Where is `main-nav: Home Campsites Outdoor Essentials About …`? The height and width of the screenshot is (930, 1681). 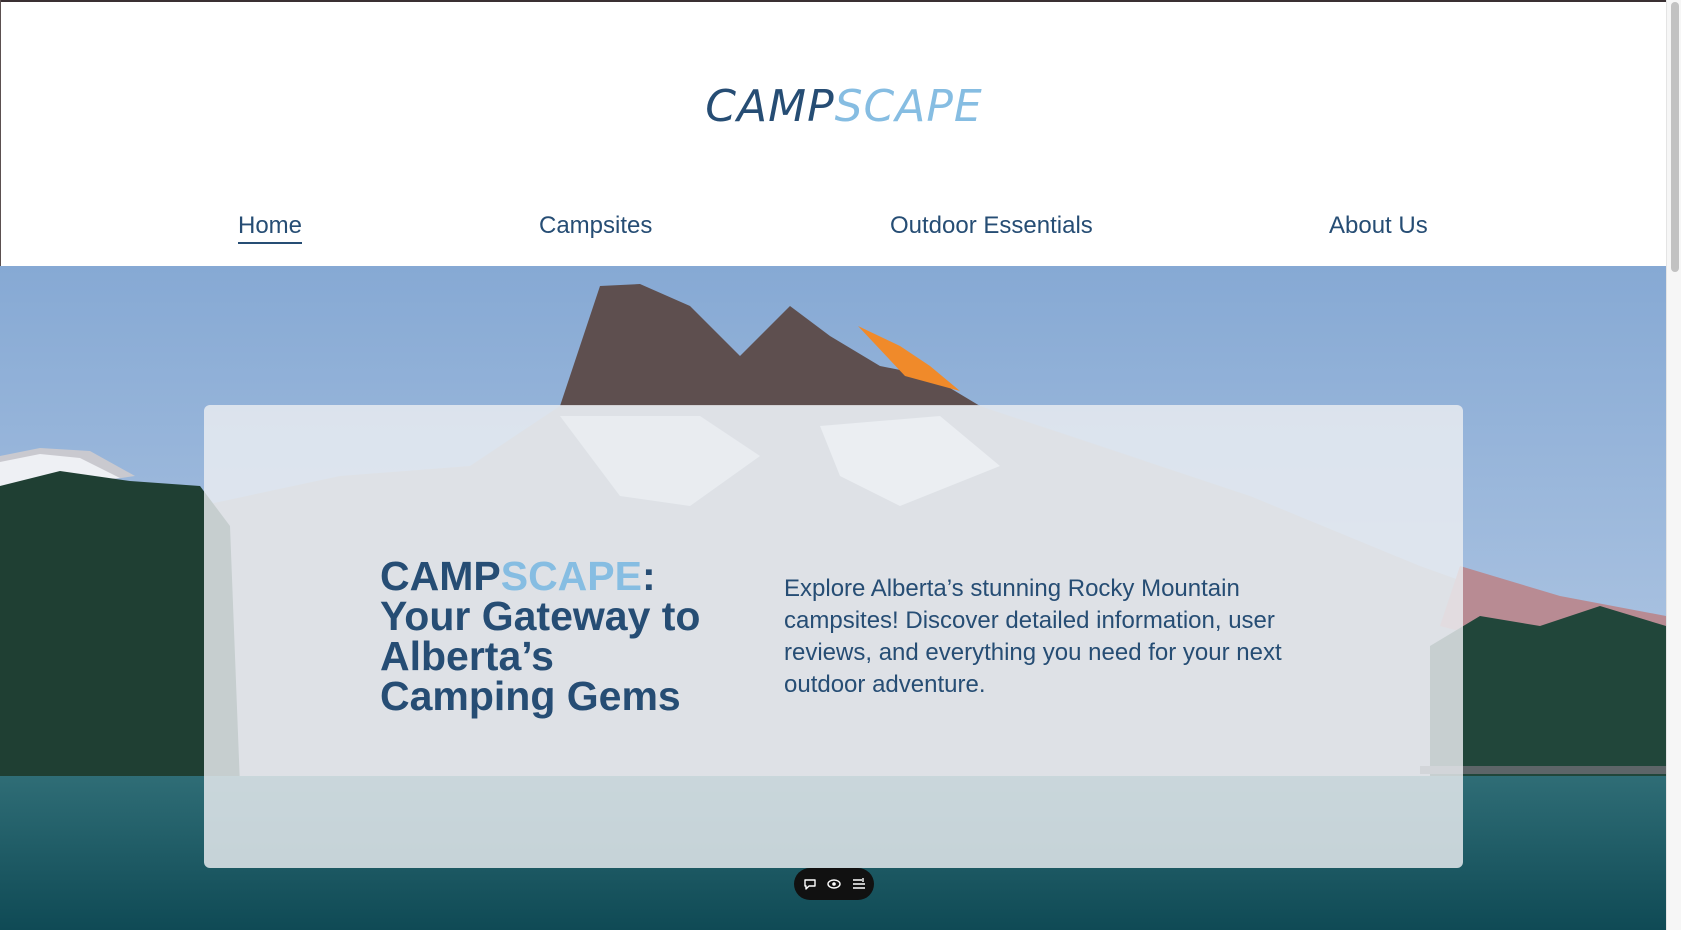
main-nav: Home Campsites Outdoor Essentials About … is located at coordinates (833, 230).